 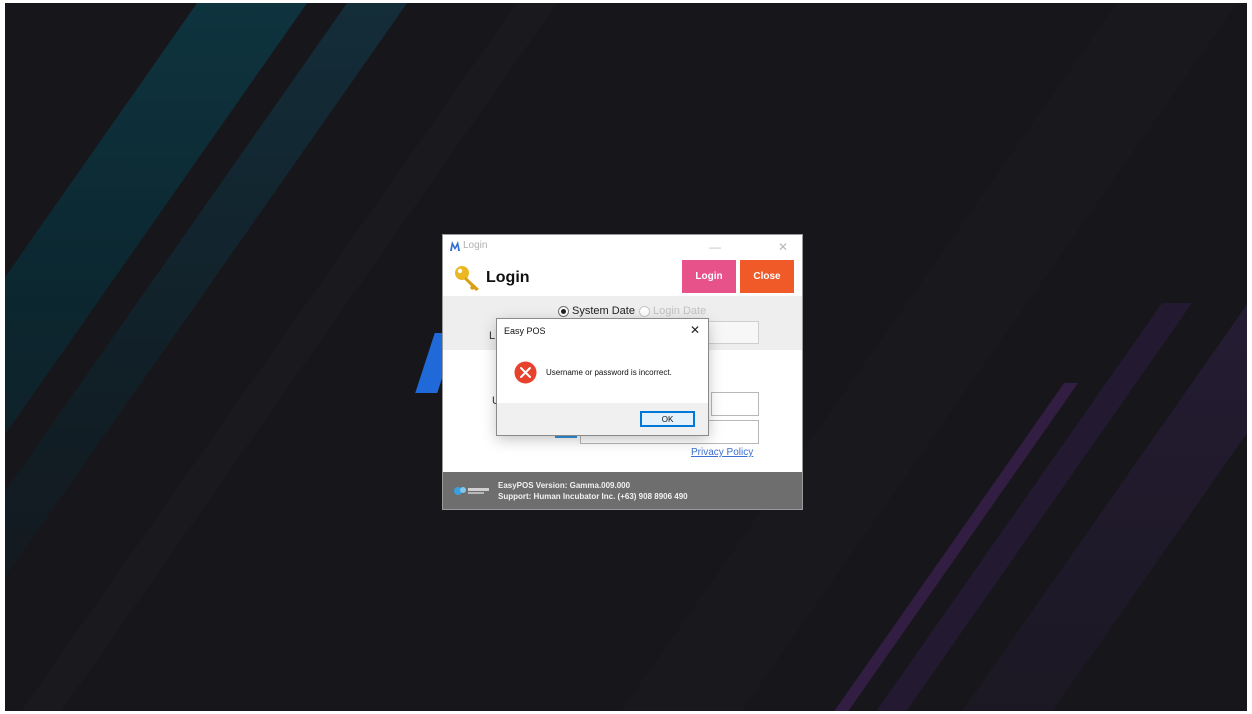 I want to click on error-message: Username or password is incorrect., so click(x=609, y=372).